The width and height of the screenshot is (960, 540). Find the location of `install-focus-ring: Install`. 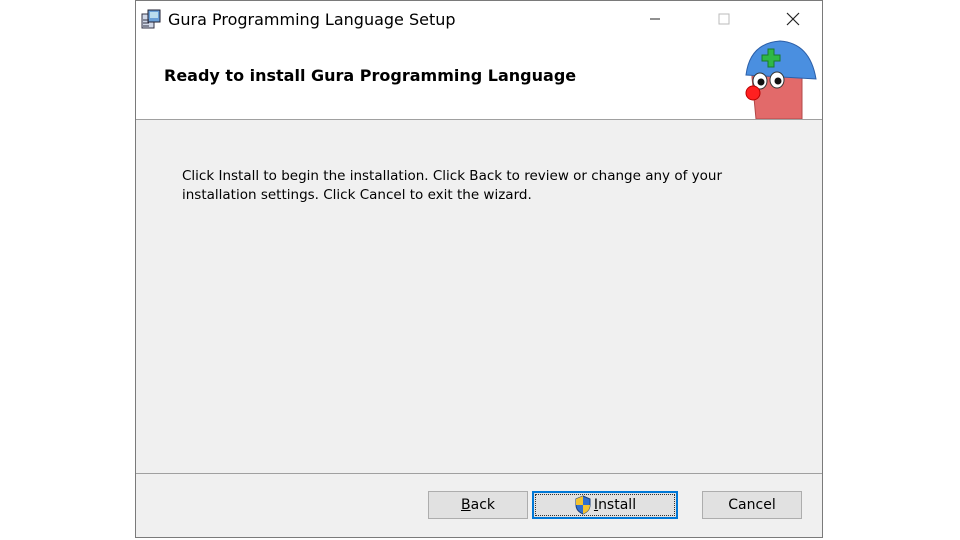

install-focus-ring: Install is located at coordinates (605, 505).